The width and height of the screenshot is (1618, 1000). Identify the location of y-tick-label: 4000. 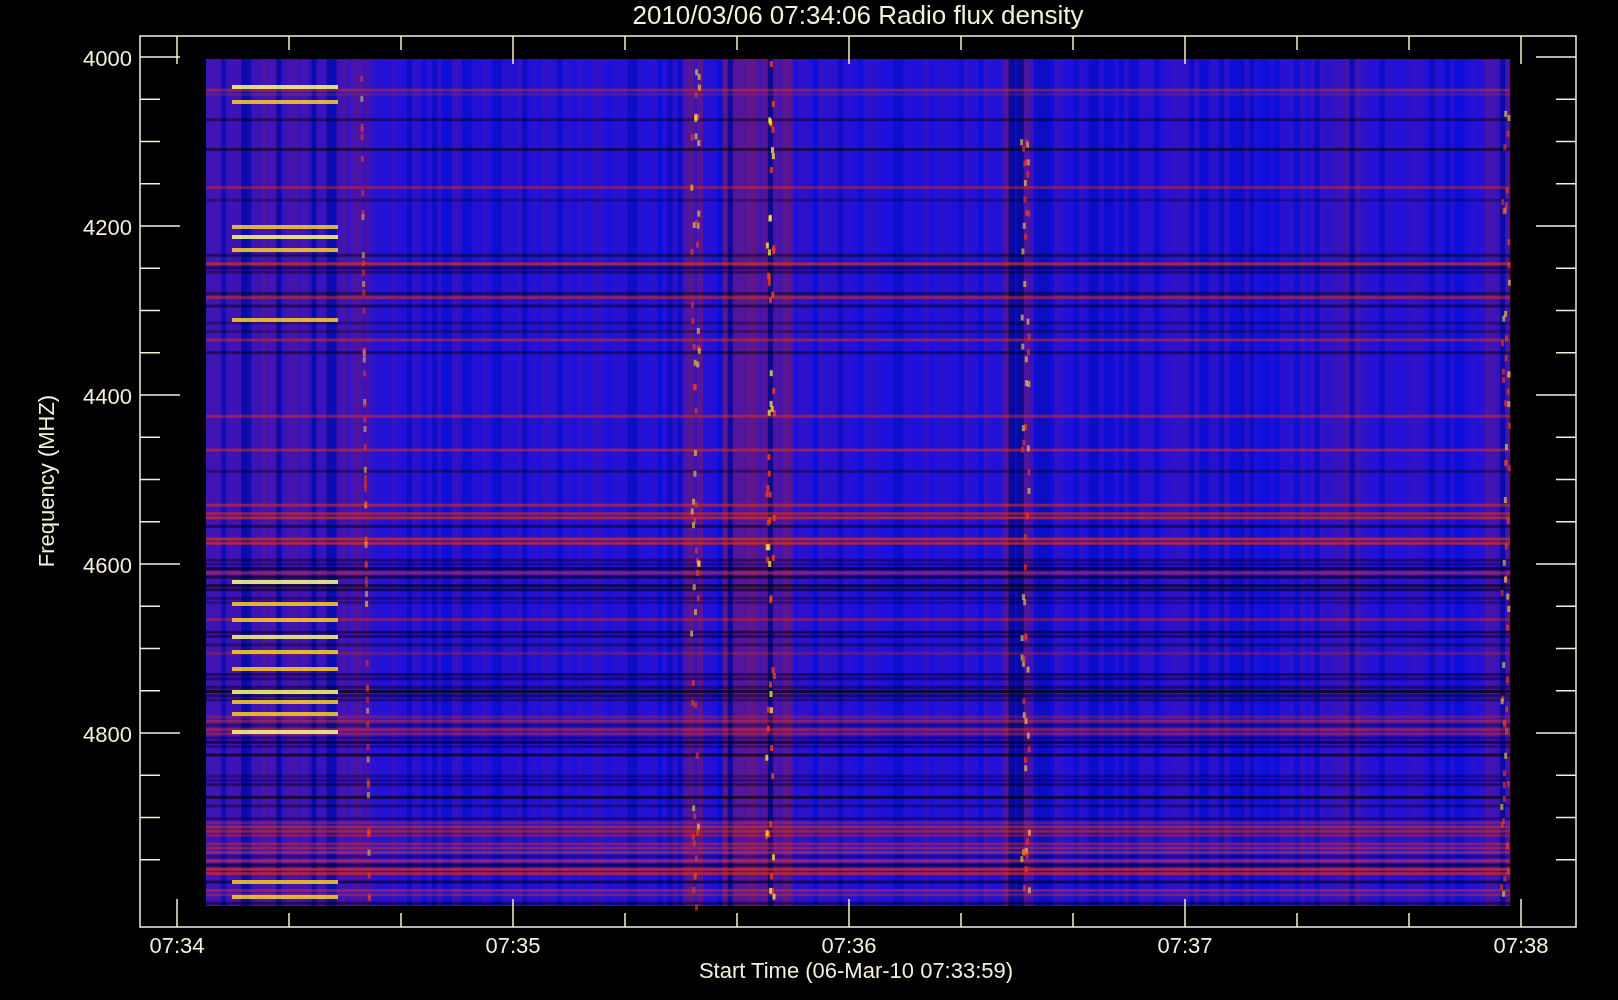
(107, 58).